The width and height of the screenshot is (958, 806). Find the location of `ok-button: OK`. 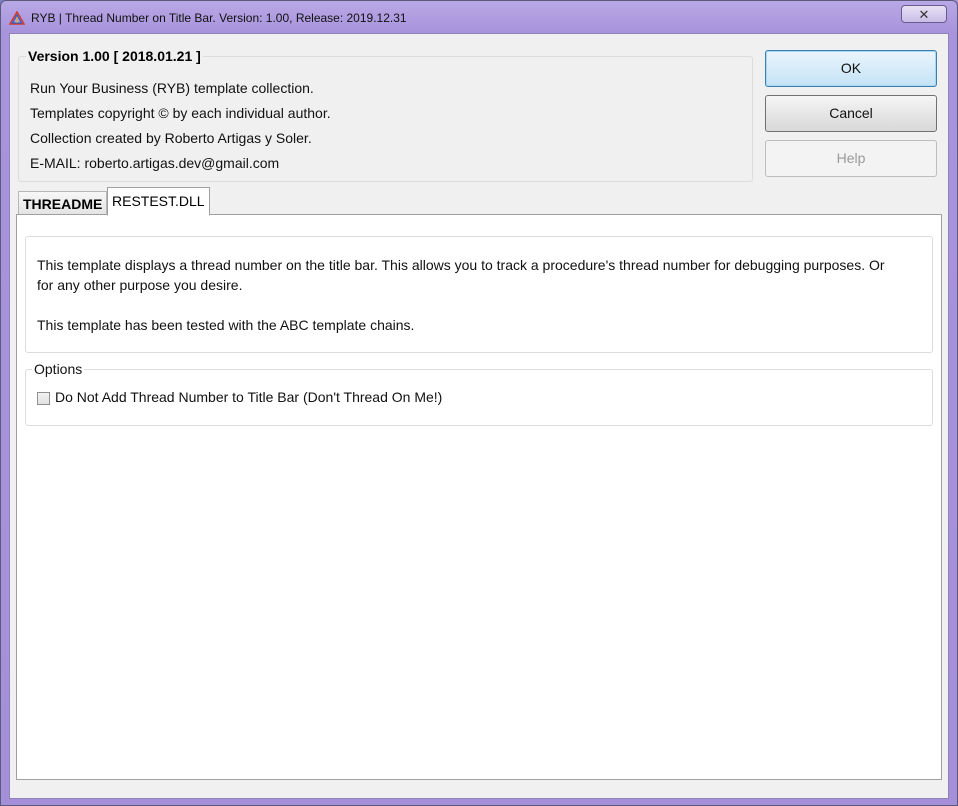

ok-button: OK is located at coordinates (851, 68).